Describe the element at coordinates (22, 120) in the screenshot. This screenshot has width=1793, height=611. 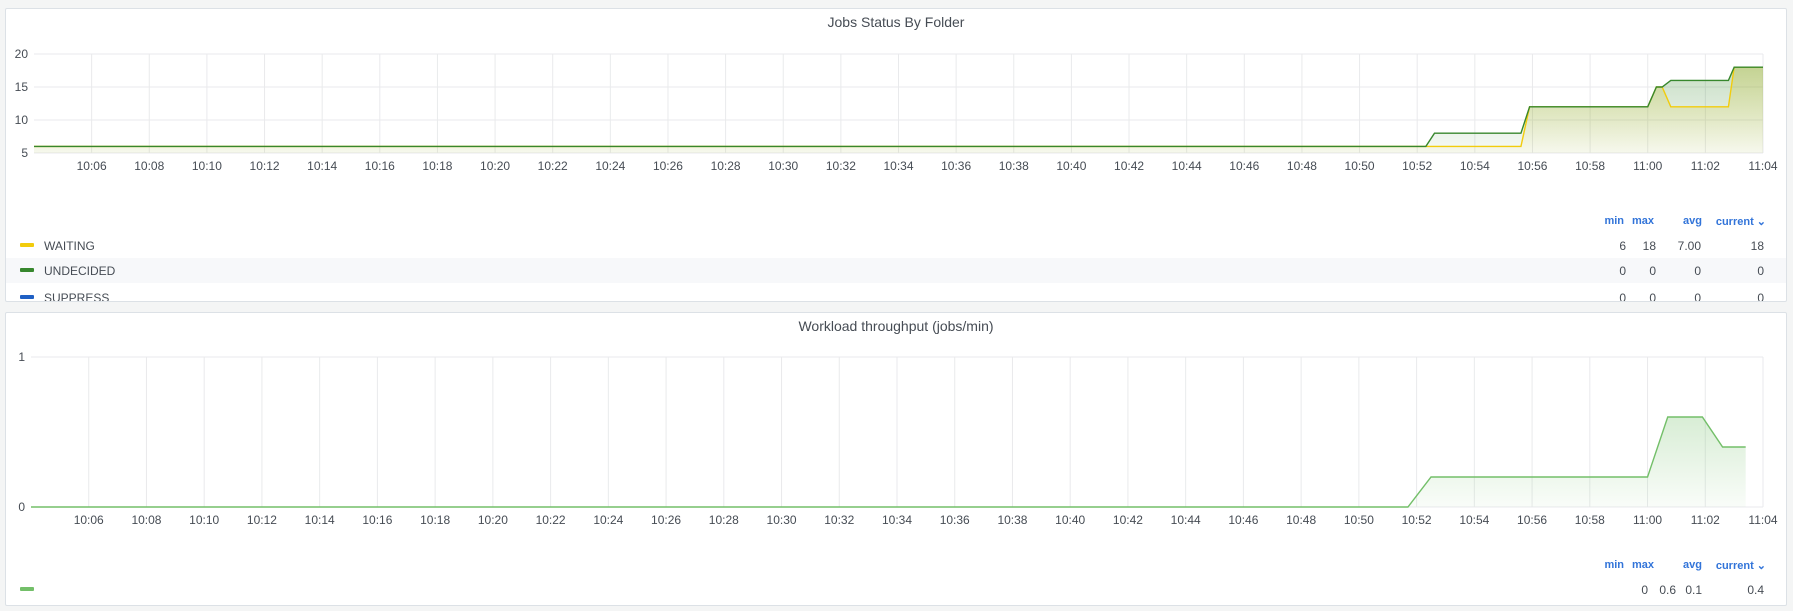
I see `y-tick-label: 10` at that location.